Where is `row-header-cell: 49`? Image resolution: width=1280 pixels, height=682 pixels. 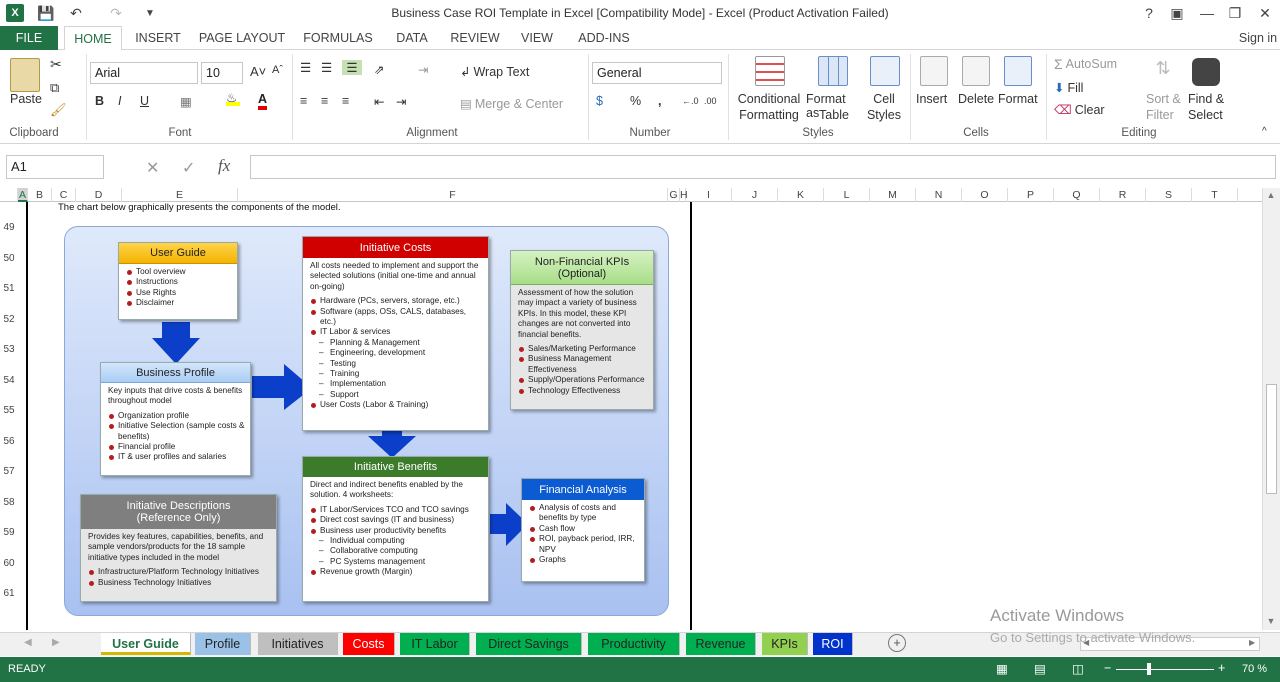
row-header-cell: 49 is located at coordinates (9, 229).